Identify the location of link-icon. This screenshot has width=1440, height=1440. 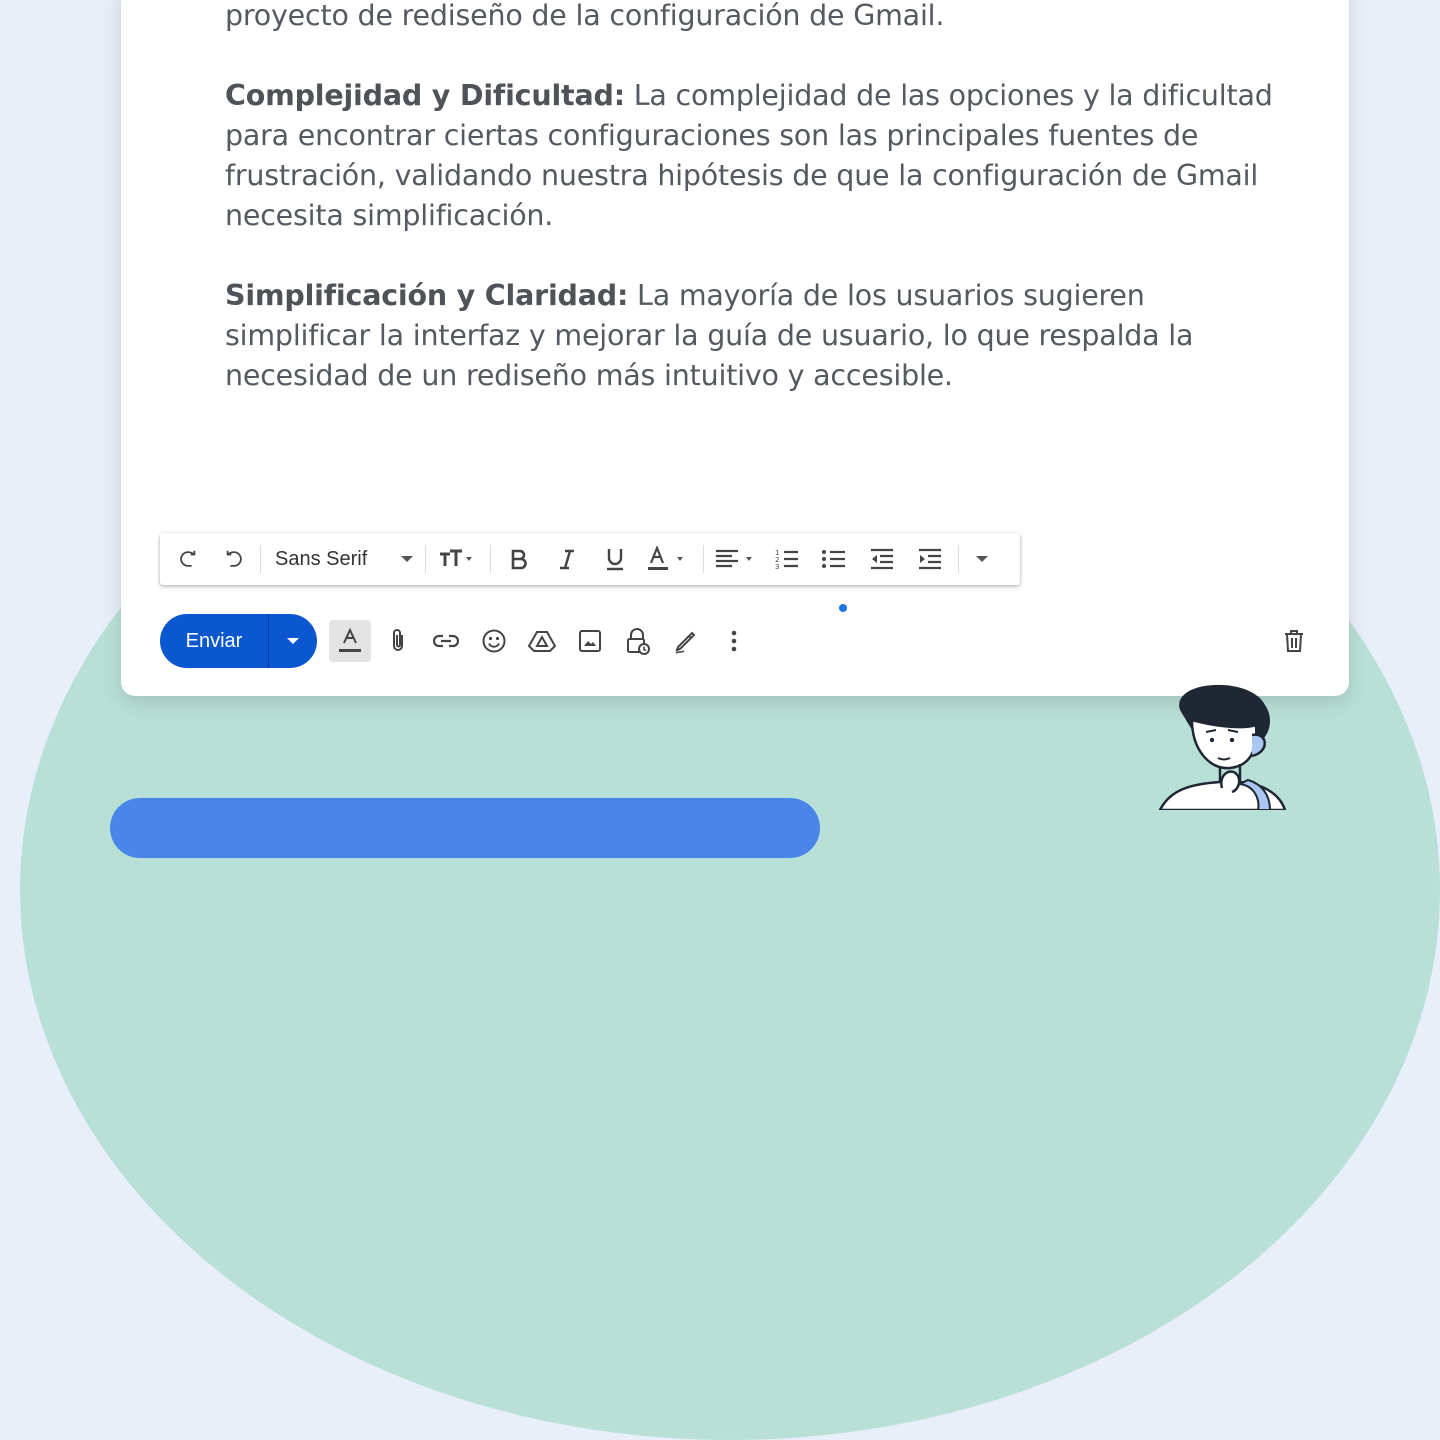
(446, 641).